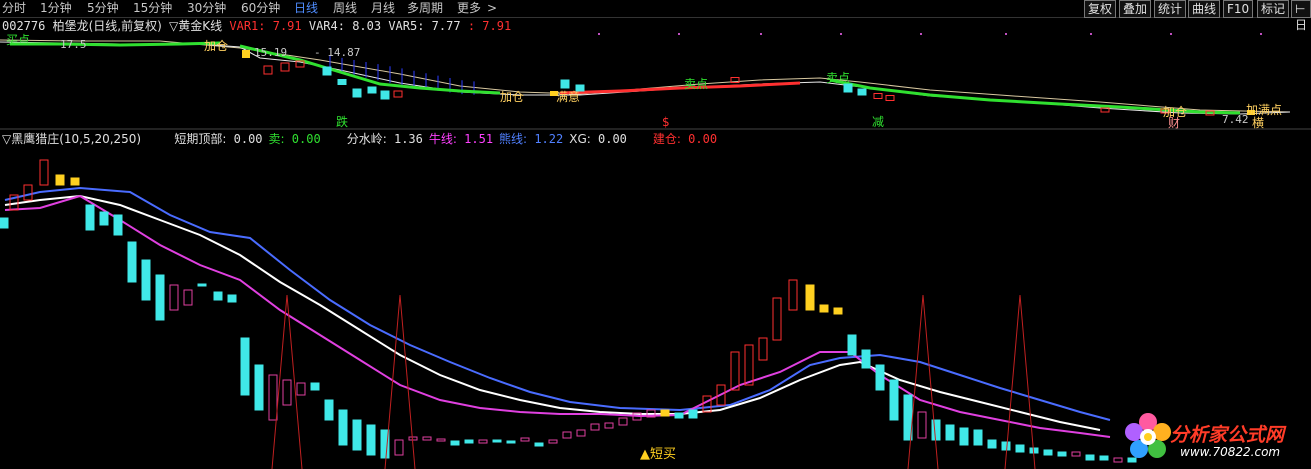 Image resolution: width=1311 pixels, height=469 pixels. I want to click on spike-line, so click(923, 381).